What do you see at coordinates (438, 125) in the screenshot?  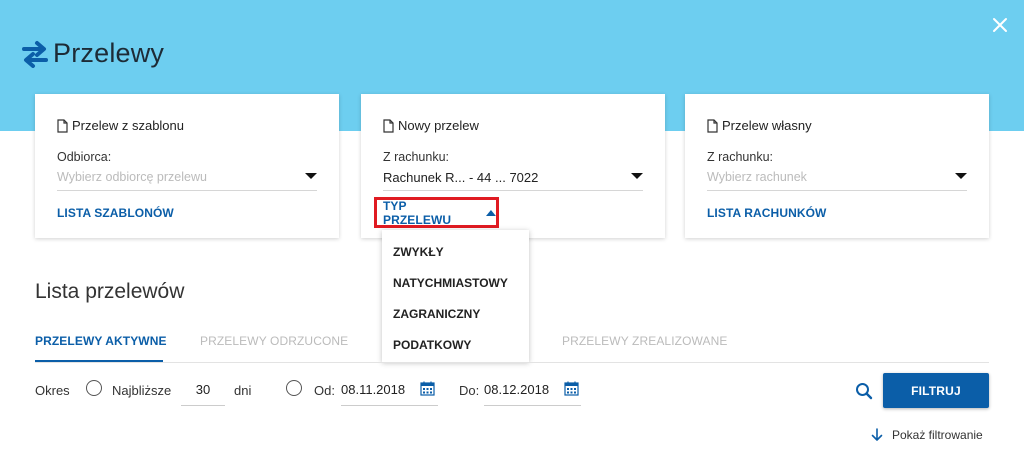 I see `card-title: Nowy przelew` at bounding box center [438, 125].